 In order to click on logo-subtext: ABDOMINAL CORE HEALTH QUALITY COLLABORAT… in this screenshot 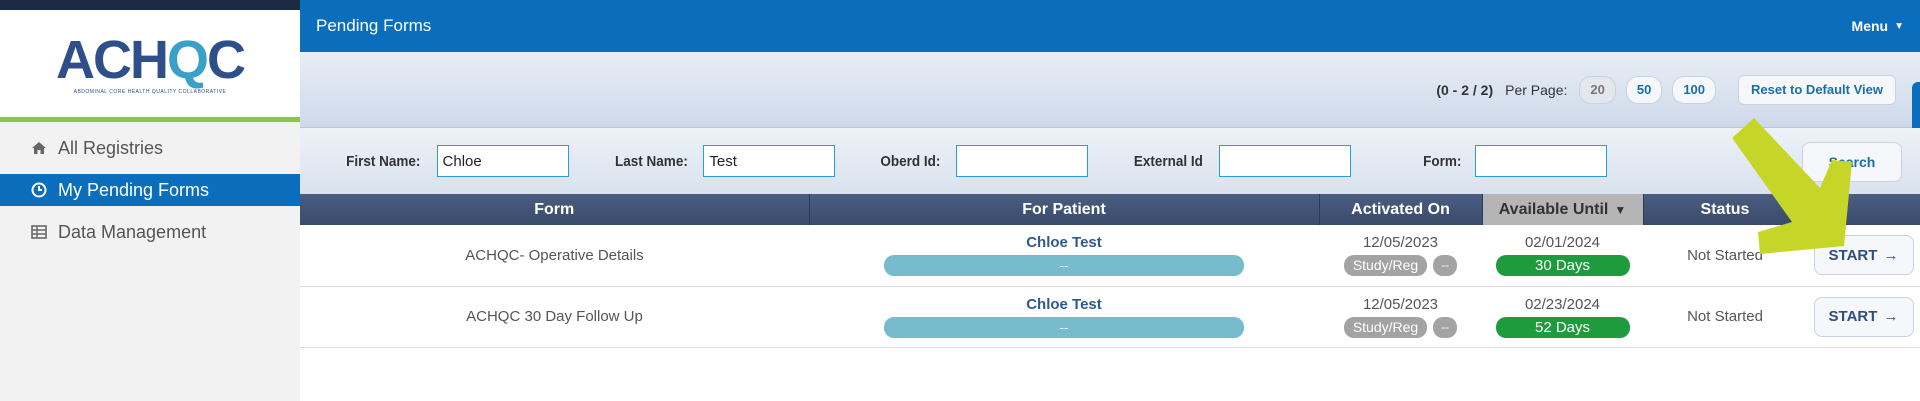, I will do `click(150, 91)`.